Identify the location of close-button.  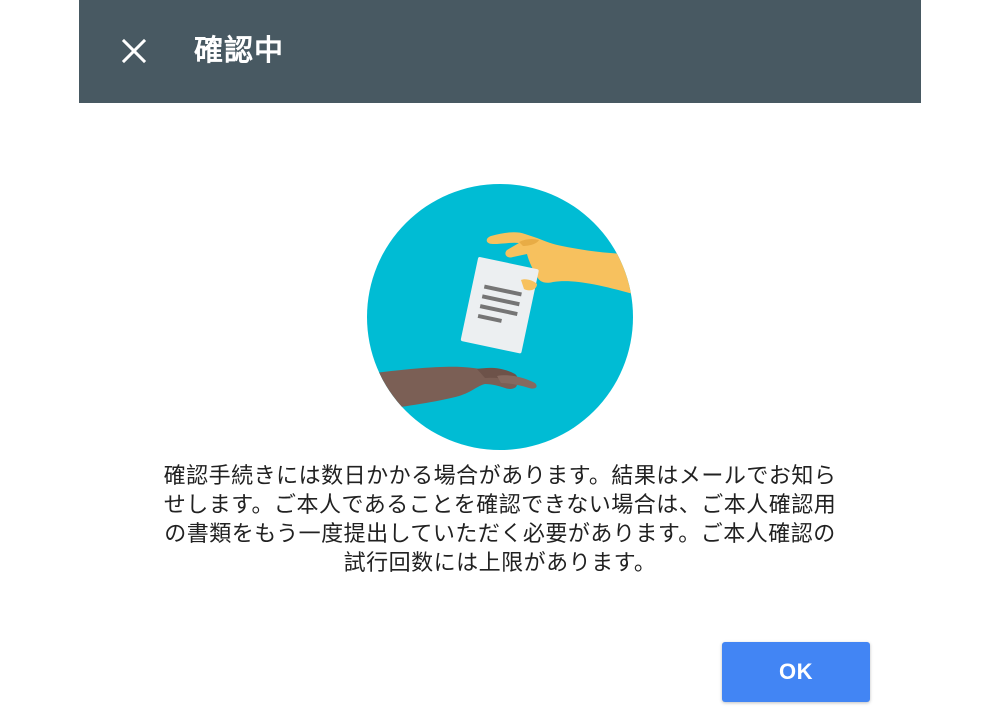
(134, 51).